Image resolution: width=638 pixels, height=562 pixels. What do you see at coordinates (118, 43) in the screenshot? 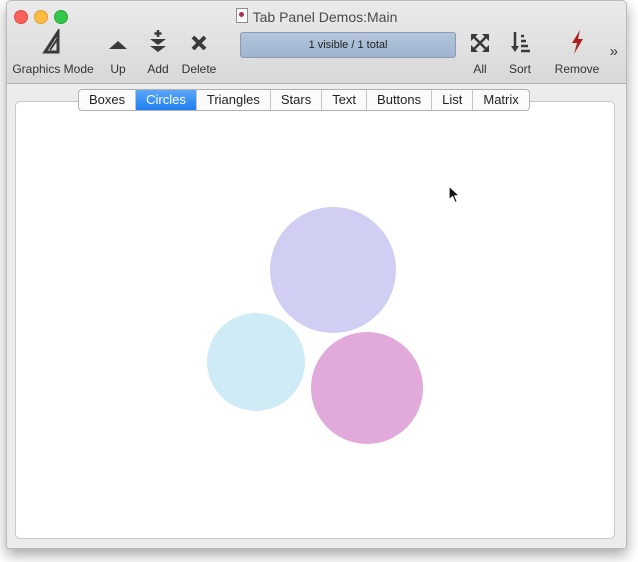
I see `up-triangle-icon` at bounding box center [118, 43].